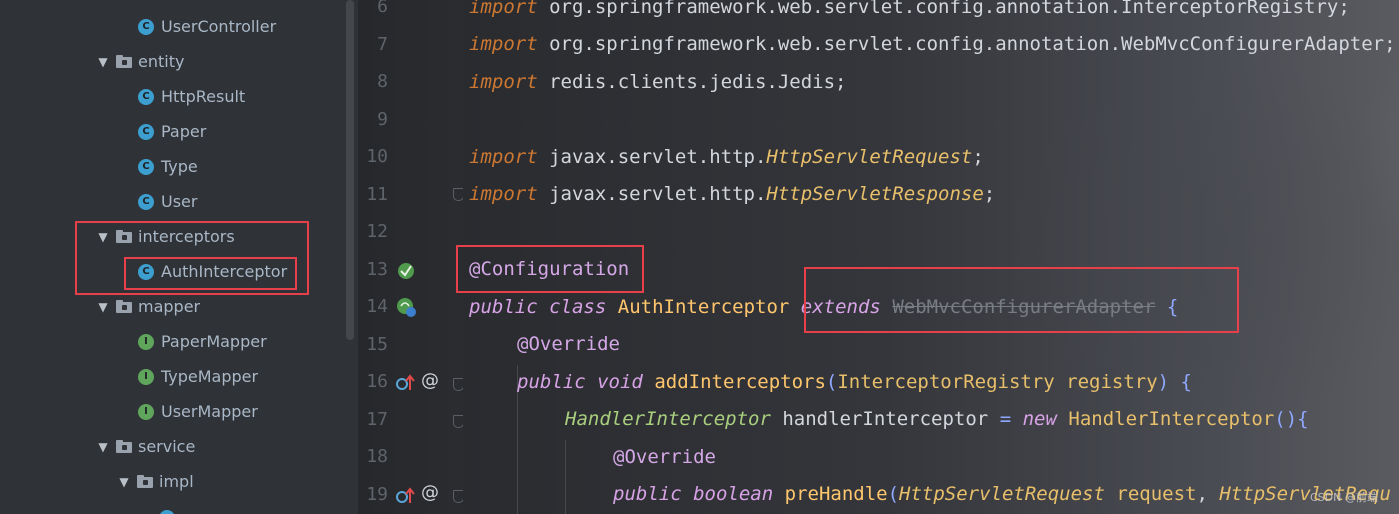 Image resolution: width=1399 pixels, height=514 pixels. I want to click on tree-item-label: HttpResult, so click(203, 96).